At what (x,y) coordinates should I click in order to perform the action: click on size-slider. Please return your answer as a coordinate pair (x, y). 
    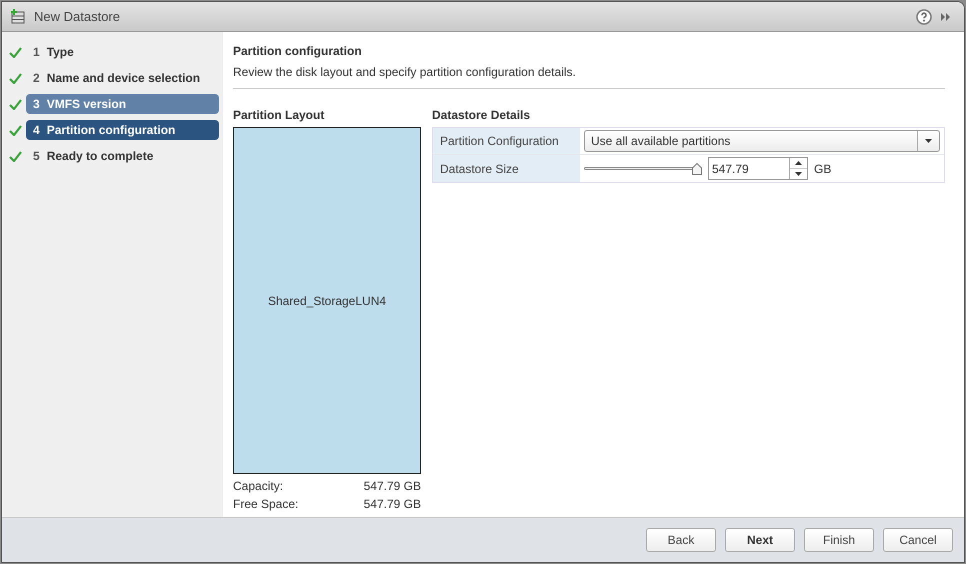
    Looking at the image, I should click on (643, 168).